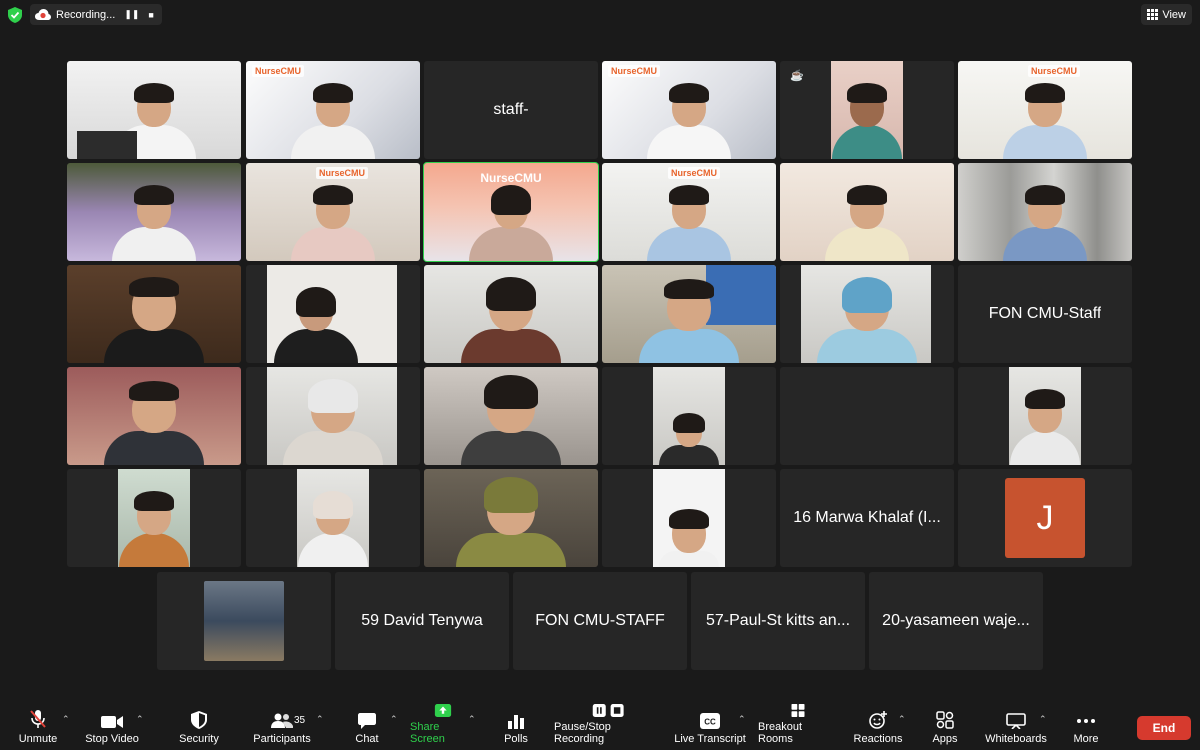 This screenshot has height=750, width=1200. Describe the element at coordinates (131, 14) in the screenshot. I see `pause-recording-icon: ❚❚` at that location.